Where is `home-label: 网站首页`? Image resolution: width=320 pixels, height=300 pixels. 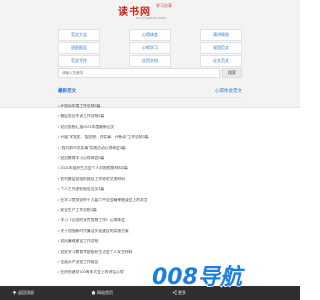 home-label: 网站首页 is located at coordinates (105, 292).